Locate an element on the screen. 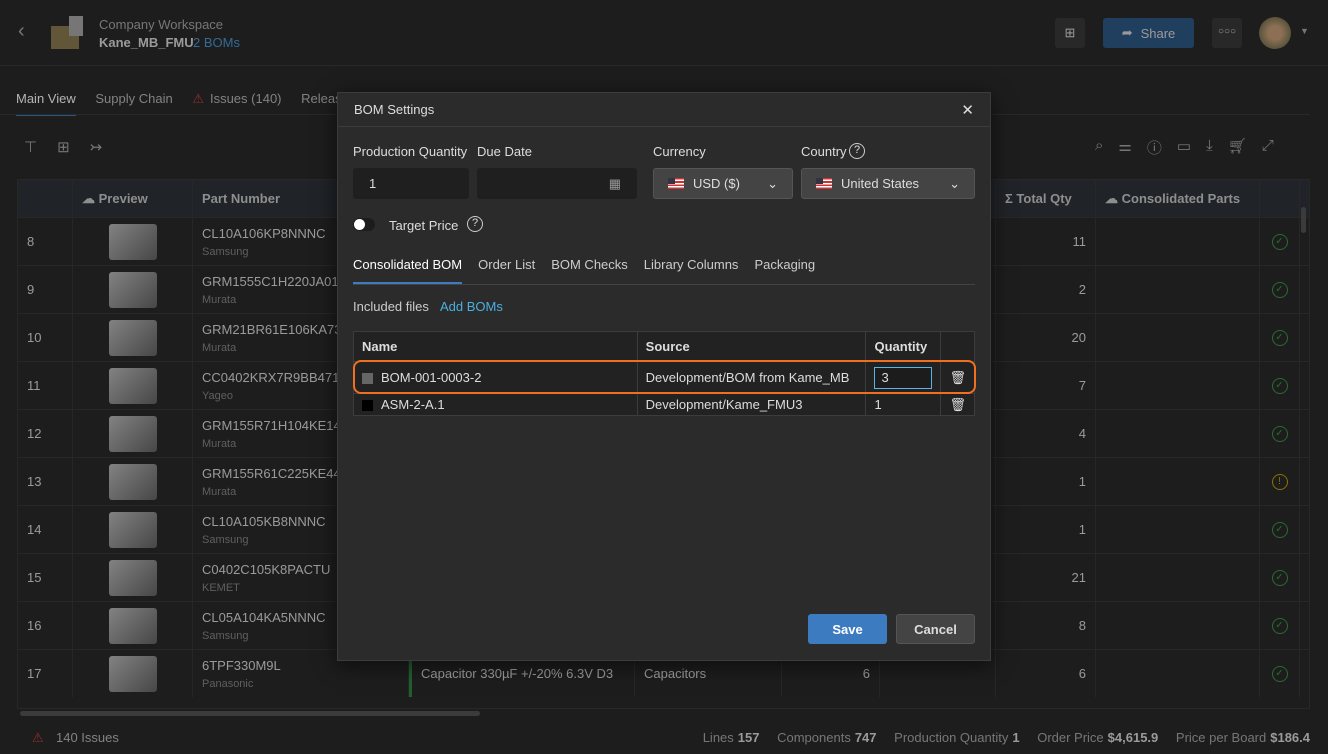 The height and width of the screenshot is (754, 1328). save-button: Save is located at coordinates (847, 629).